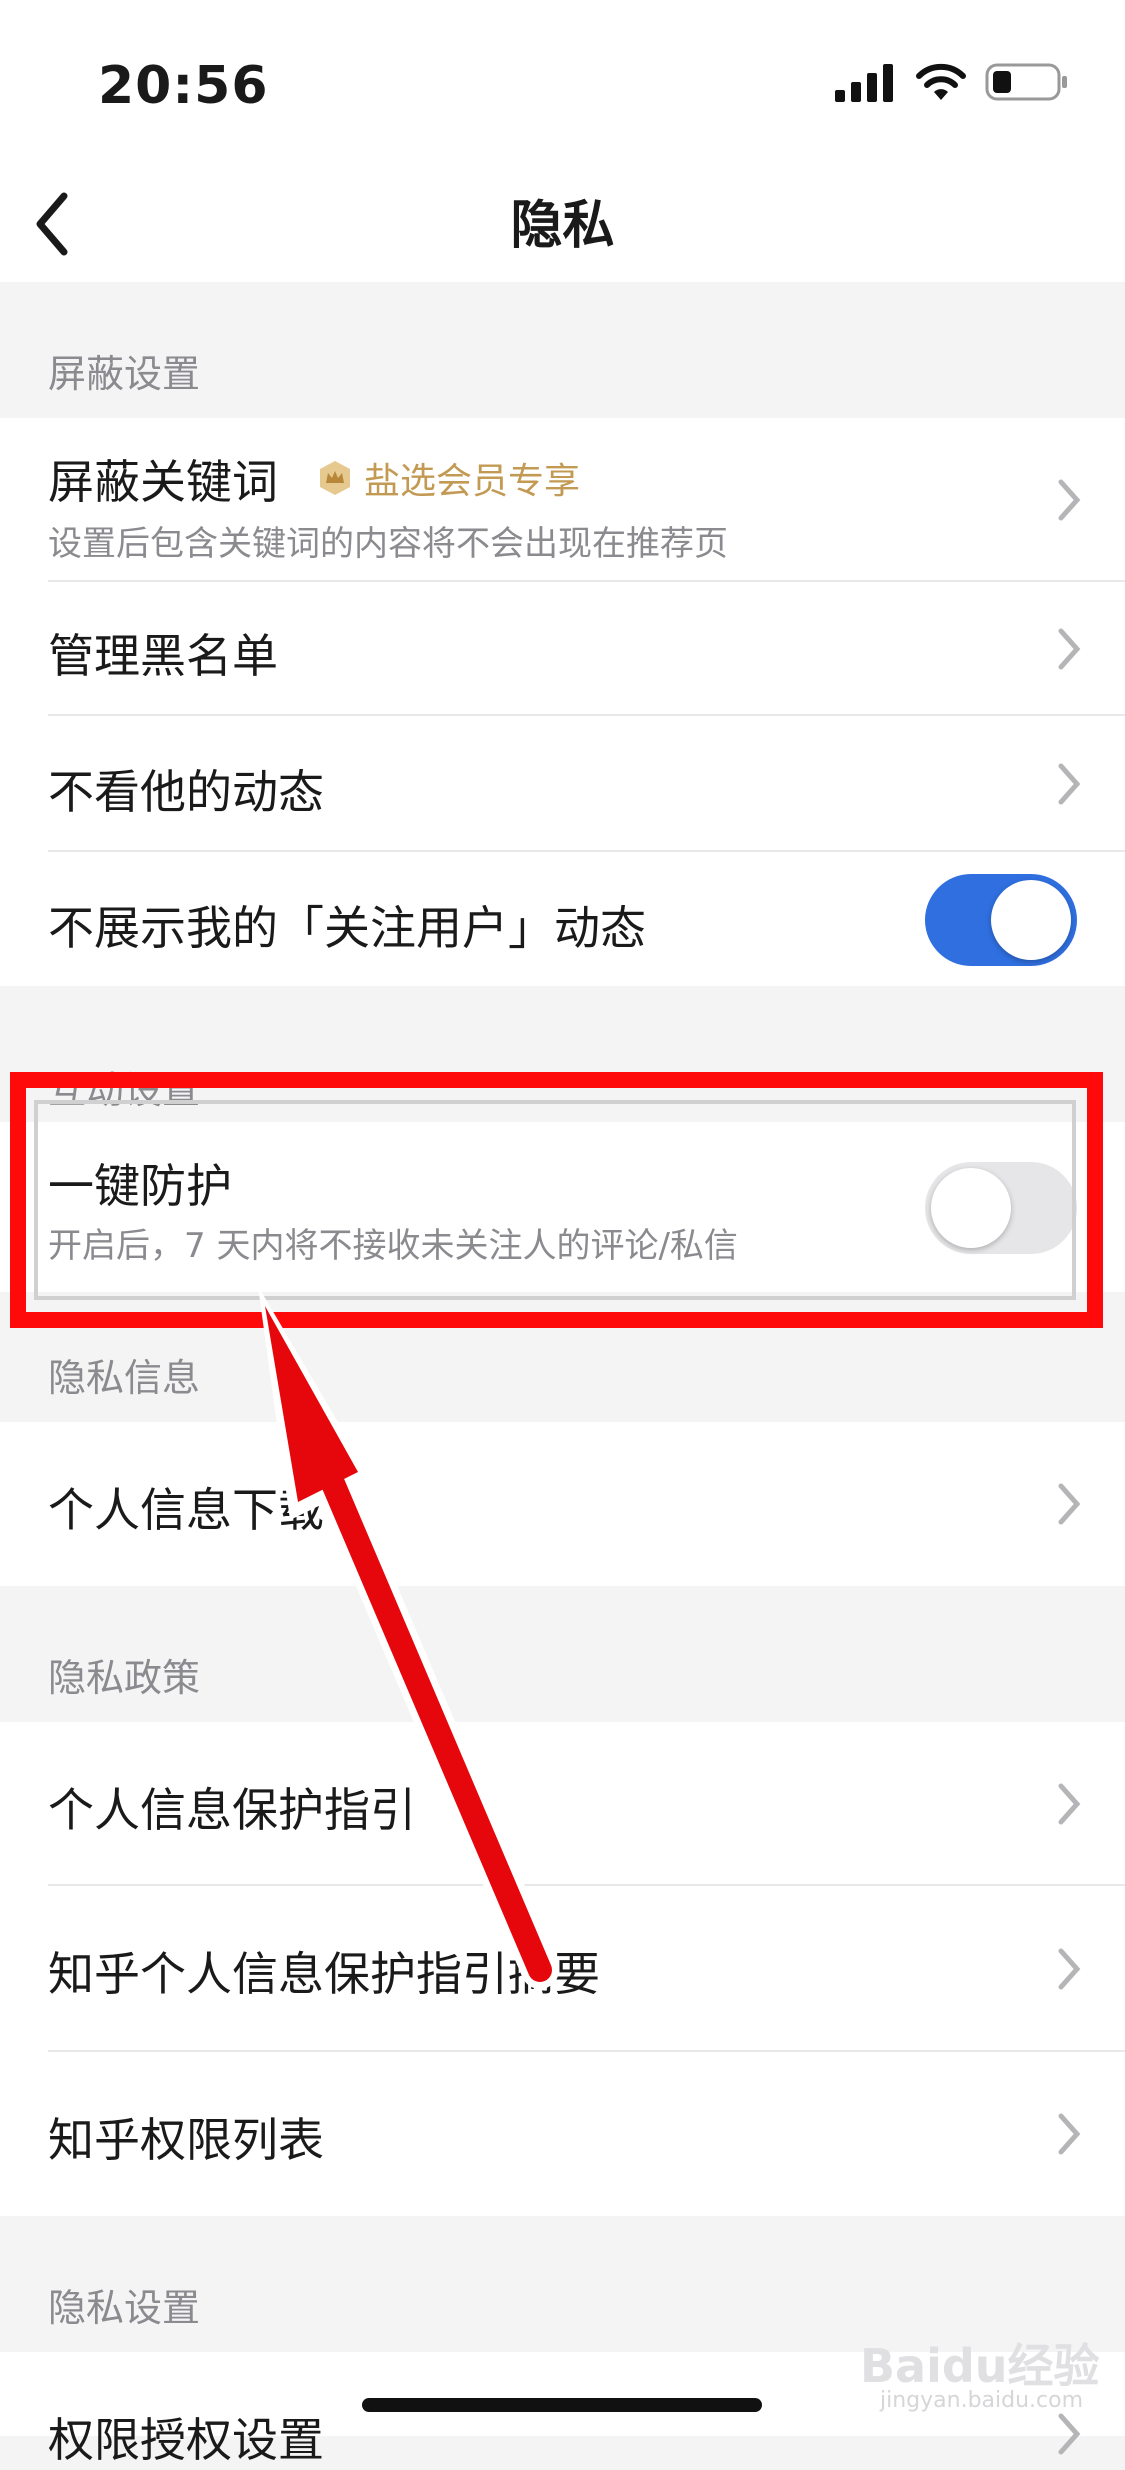 This screenshot has width=1125, height=2470. Describe the element at coordinates (562, 1654) in the screenshot. I see `section-header-privacy-policy: 隐私政策` at that location.